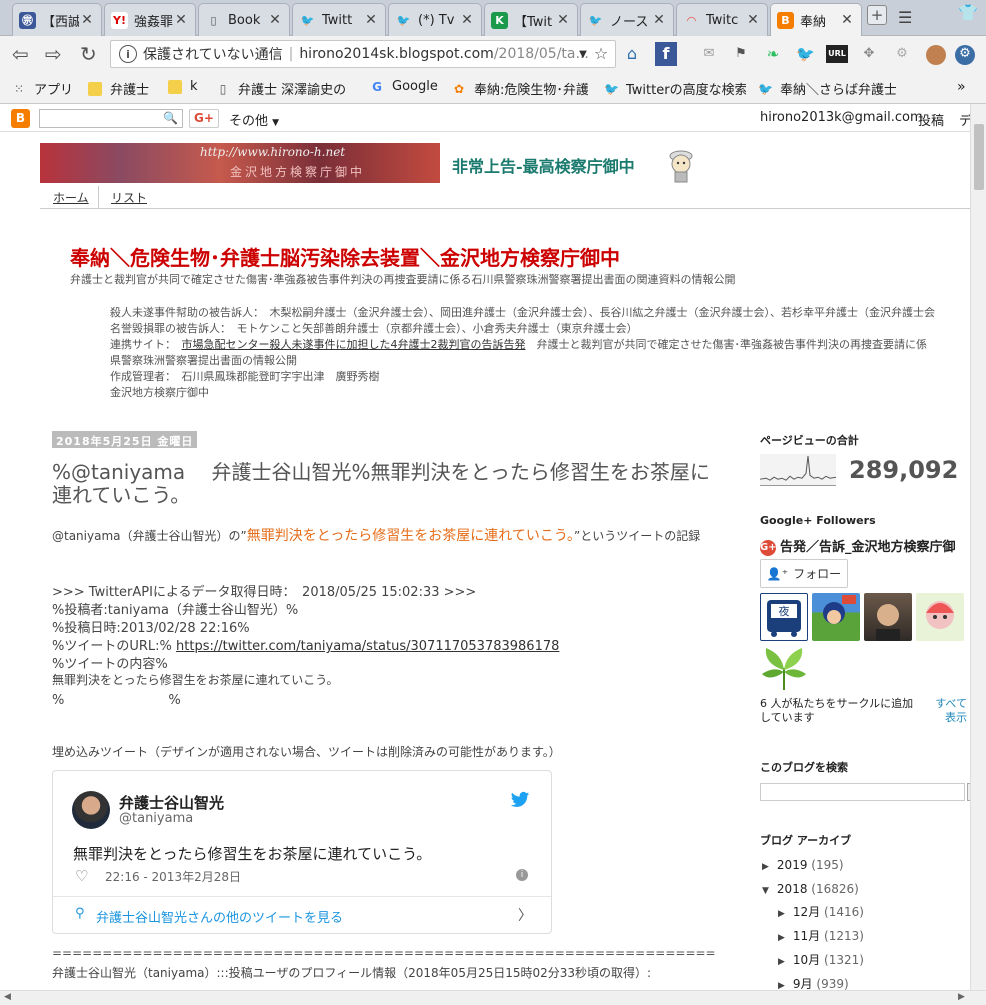 Image resolution: width=986 pixels, height=1005 pixels. What do you see at coordinates (862, 792) in the screenshot?
I see `blog-search-input` at bounding box center [862, 792].